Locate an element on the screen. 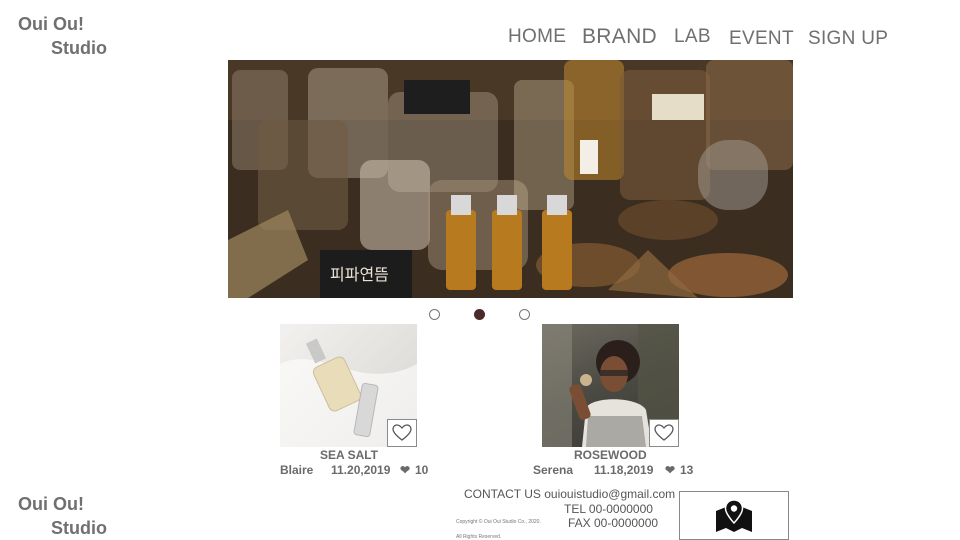  carousel-indicators is located at coordinates (484, 315).